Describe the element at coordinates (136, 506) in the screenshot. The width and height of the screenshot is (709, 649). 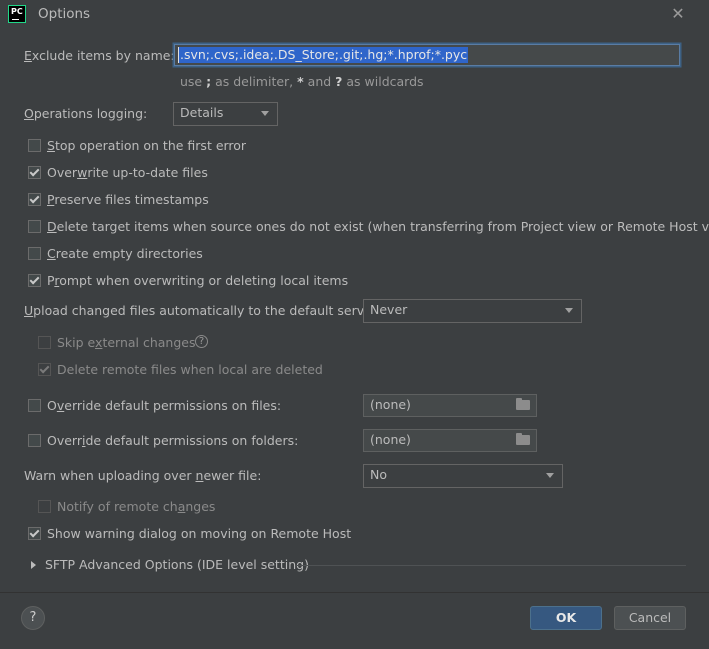
I see `notify-remote-label: Notify of remote changes` at that location.